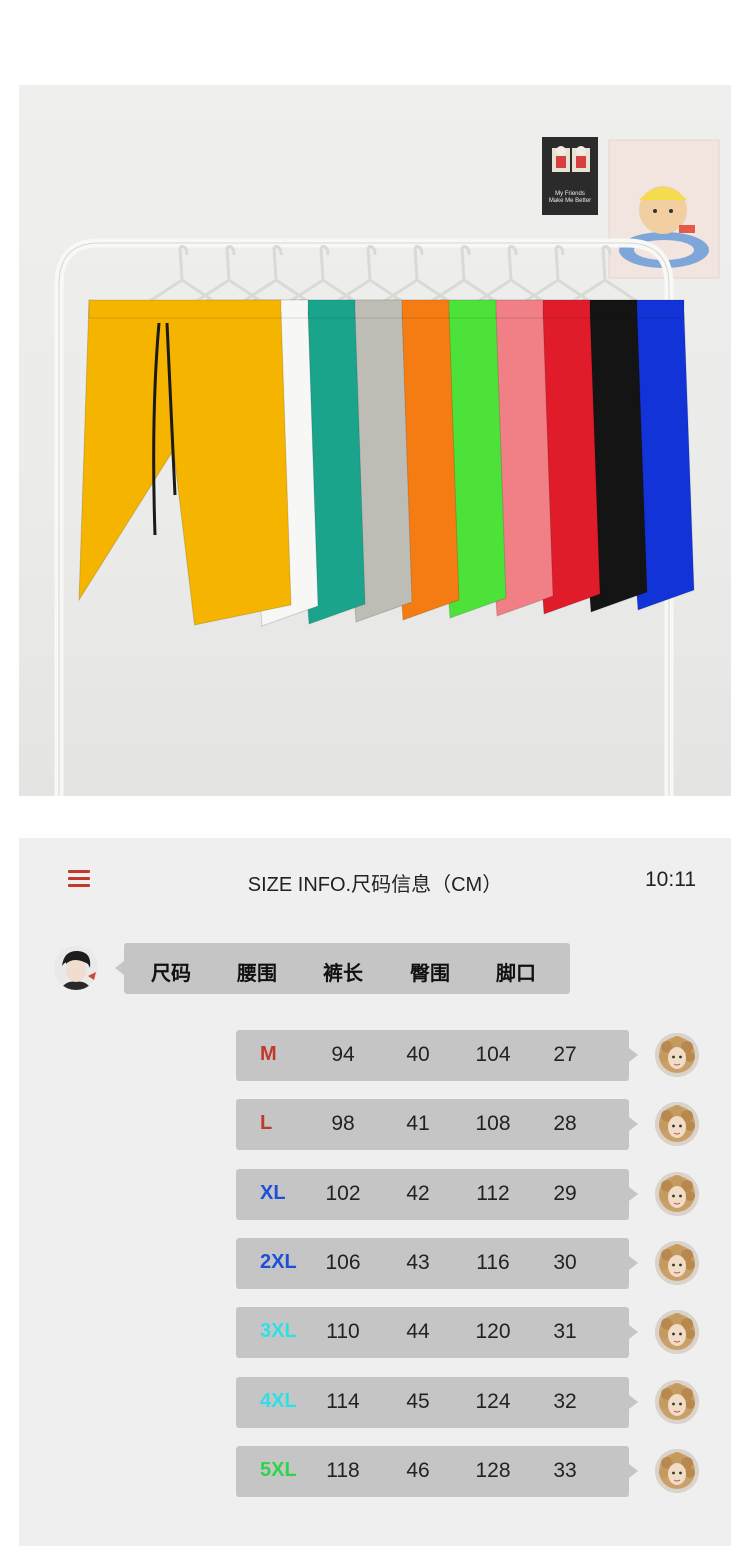  I want to click on shorts-item, so click(185, 462).